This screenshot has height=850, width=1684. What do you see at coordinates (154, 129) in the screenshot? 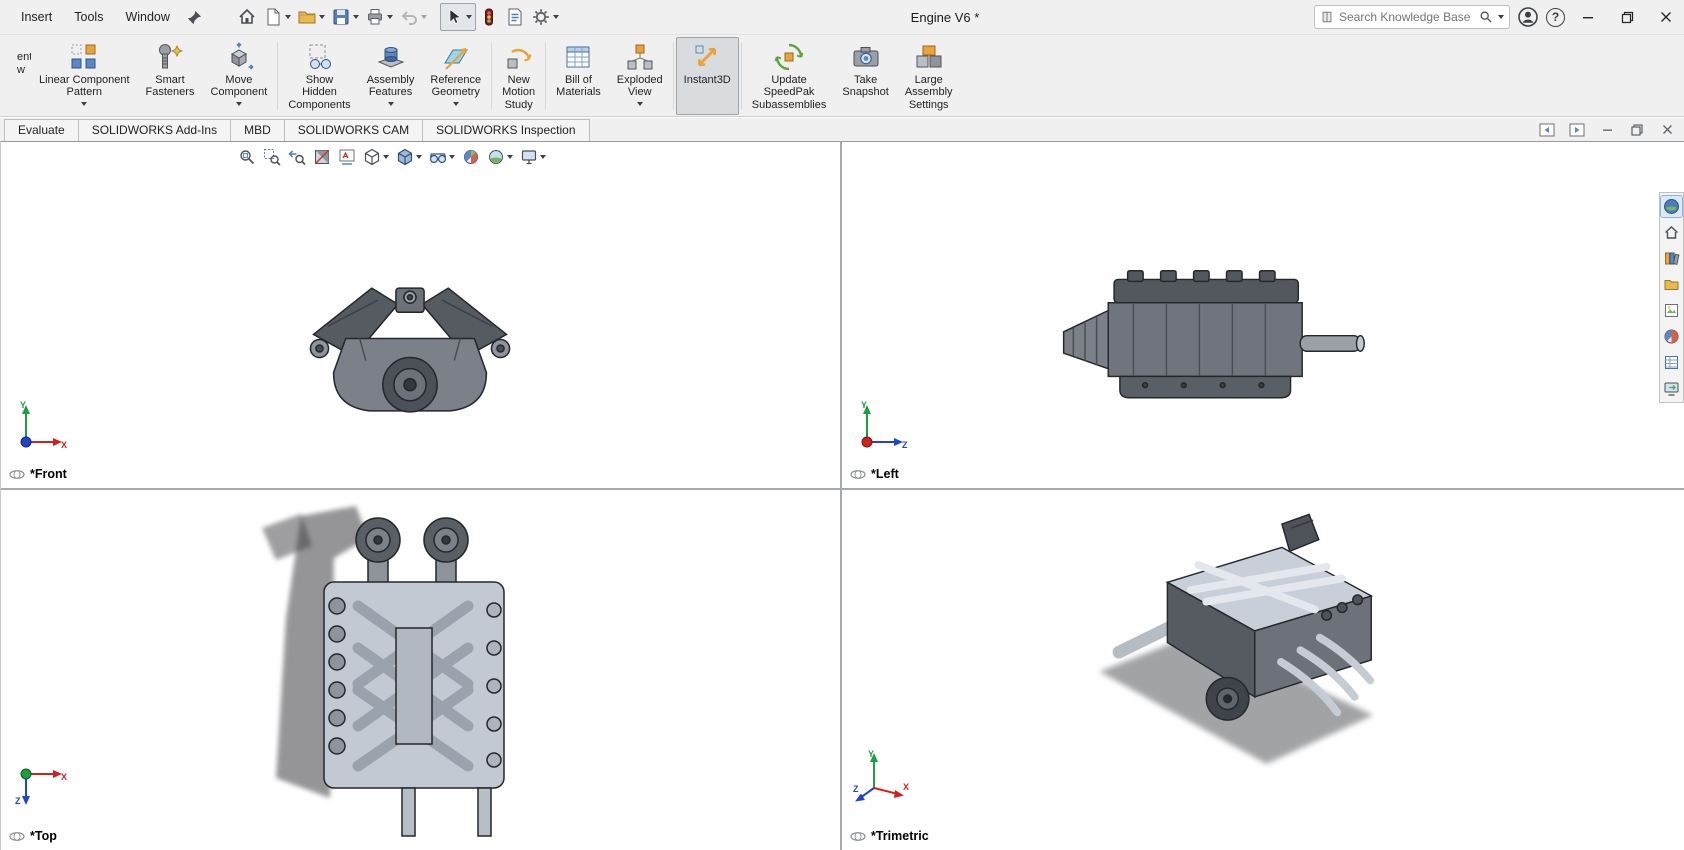
I see `tab-solidworks-add-ins: SOLIDWORKS Add-Ins` at bounding box center [154, 129].